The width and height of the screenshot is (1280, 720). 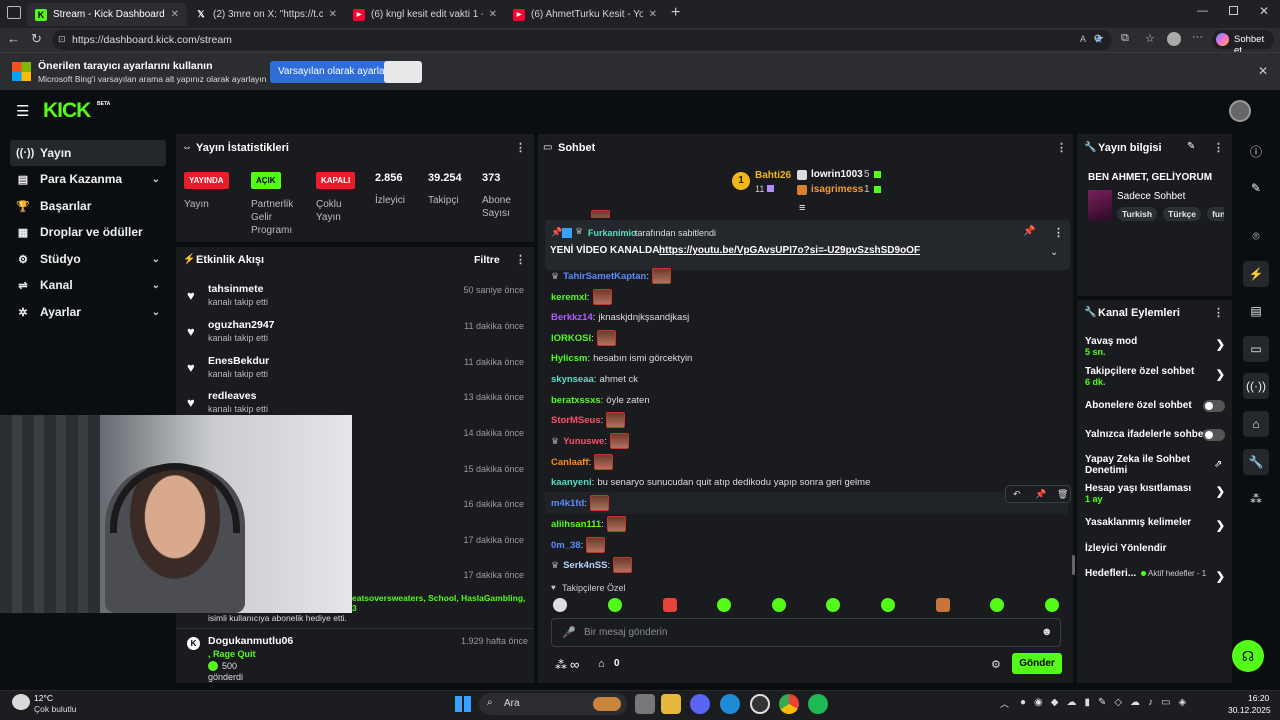 I want to click on emoji-icon: ☻, so click(x=1047, y=632).